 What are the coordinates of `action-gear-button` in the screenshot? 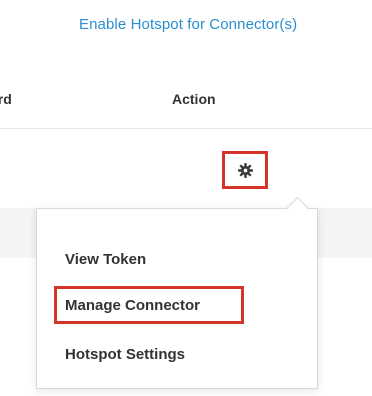 It's located at (245, 170).